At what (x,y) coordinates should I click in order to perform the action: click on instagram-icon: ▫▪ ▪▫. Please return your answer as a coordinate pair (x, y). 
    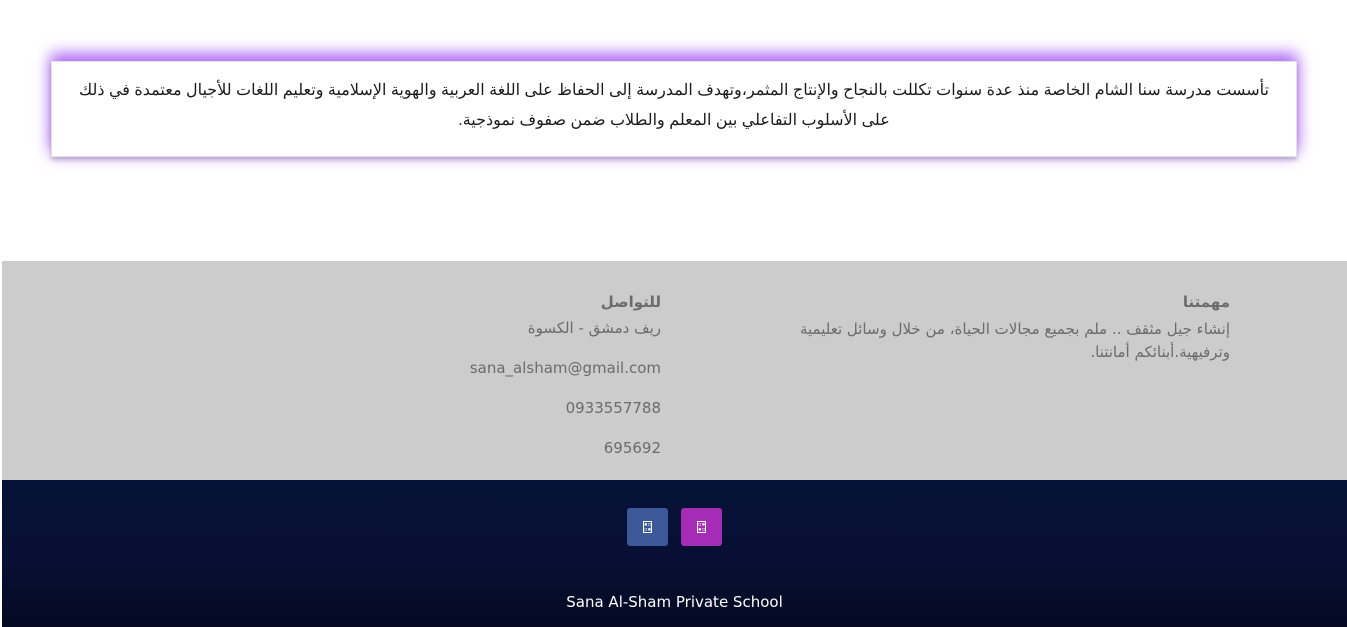
    Looking at the image, I should click on (701, 527).